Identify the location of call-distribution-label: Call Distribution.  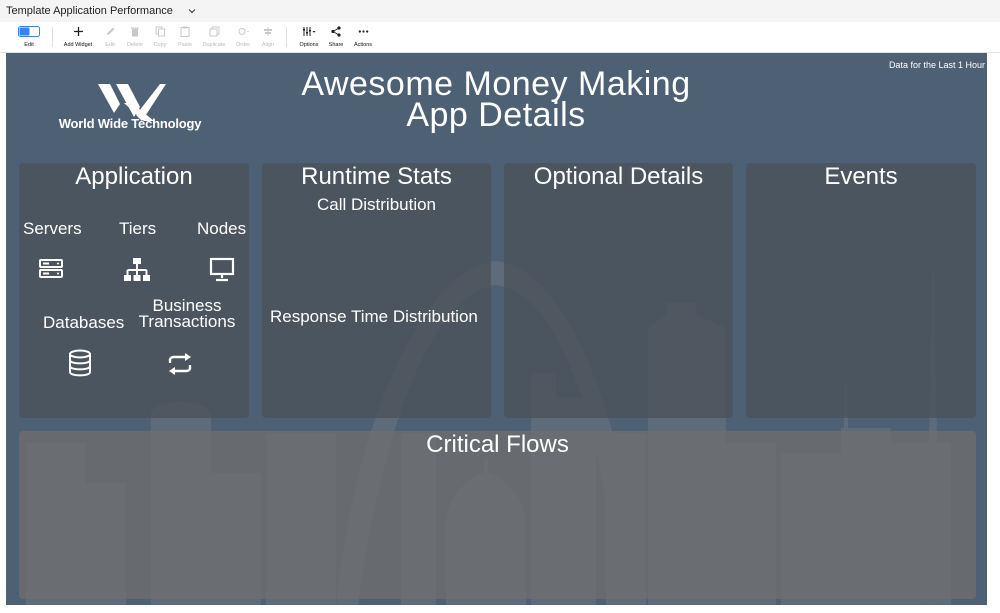
(376, 204).